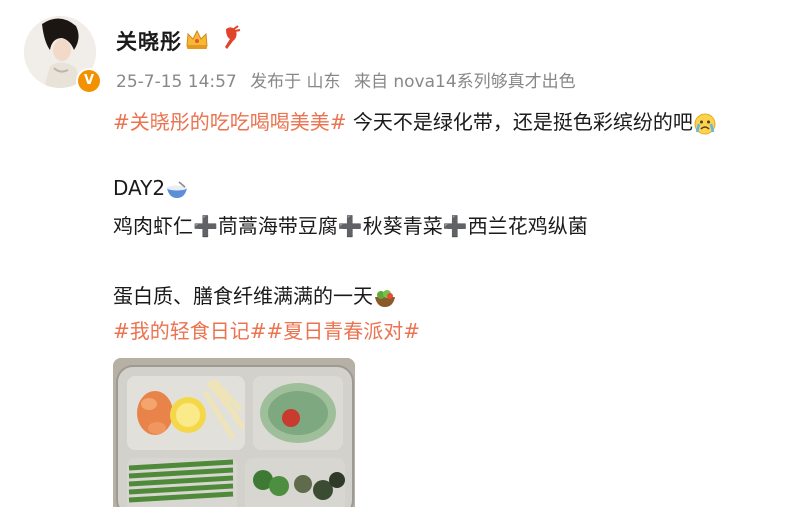 This screenshot has width=800, height=507. I want to click on hashtag-link: #关晓彤的吃吃喝喝美美#, so click(230, 122).